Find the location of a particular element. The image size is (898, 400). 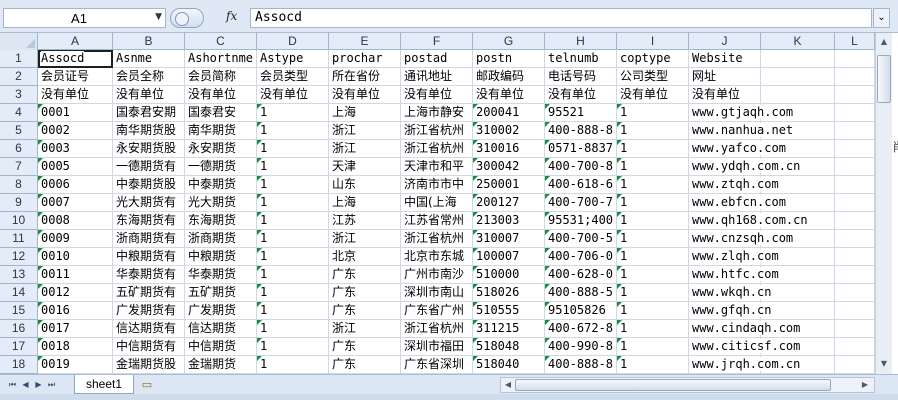

column-header: B is located at coordinates (149, 41).